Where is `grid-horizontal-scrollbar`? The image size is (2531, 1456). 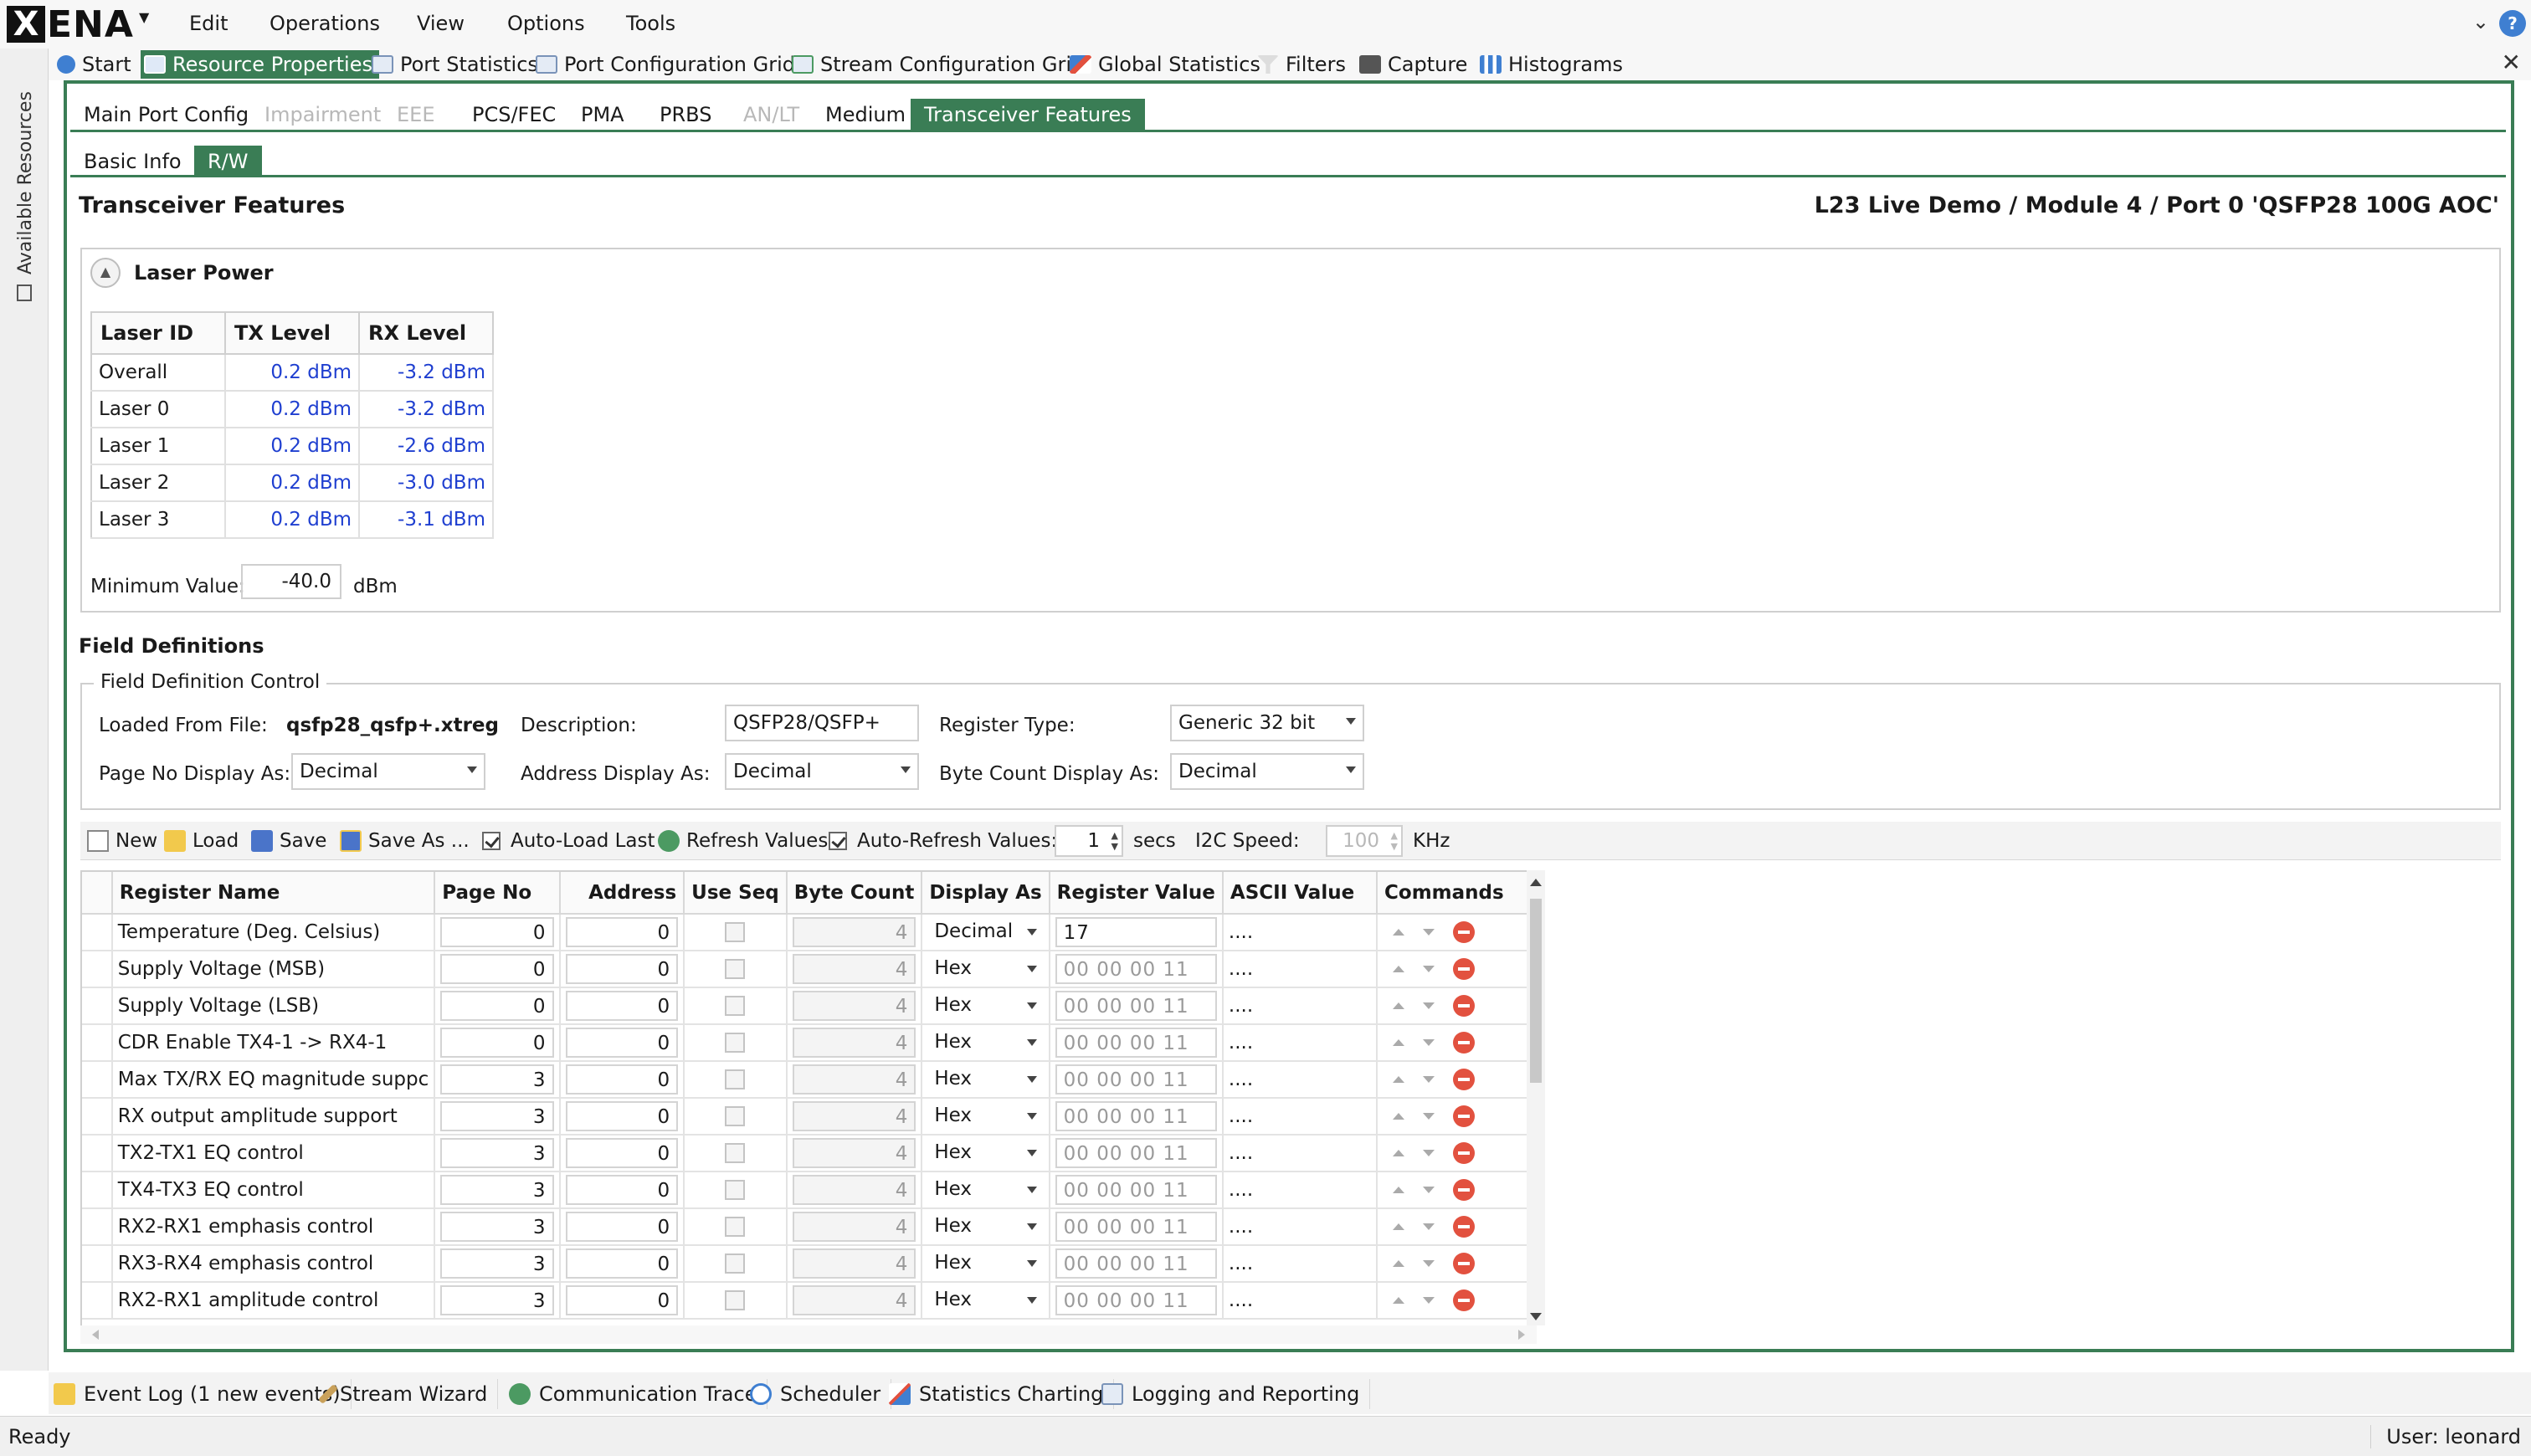 grid-horizontal-scrollbar is located at coordinates (808, 1334).